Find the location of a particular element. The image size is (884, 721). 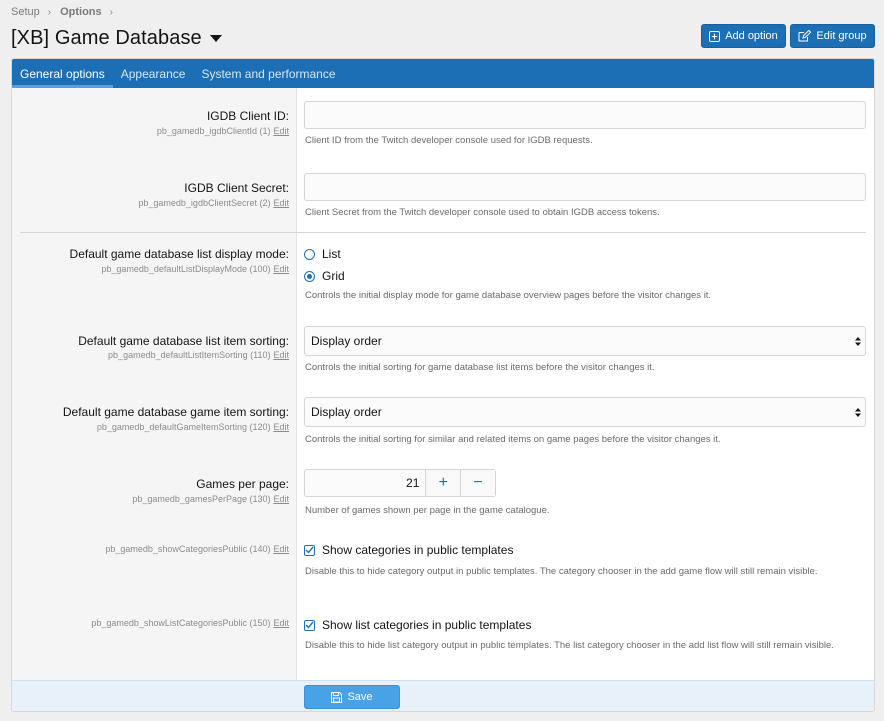

radio-label: List is located at coordinates (331, 254).